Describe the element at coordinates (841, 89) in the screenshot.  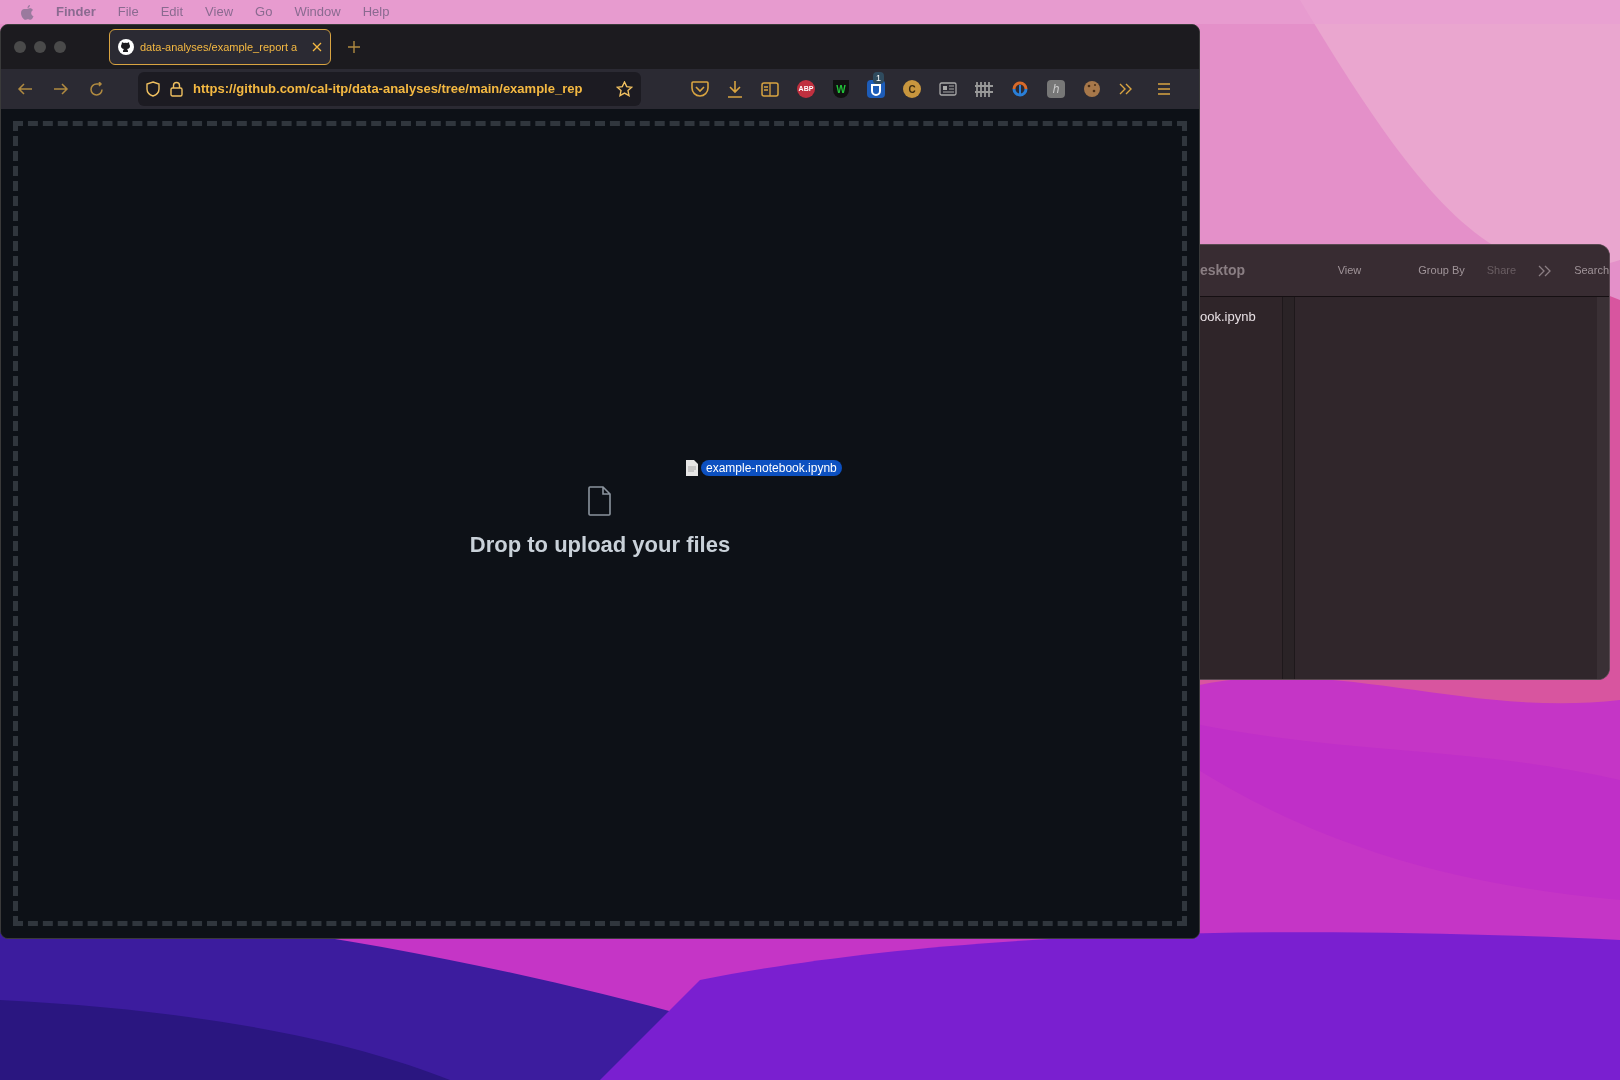
I see `shield-icon: W` at that location.